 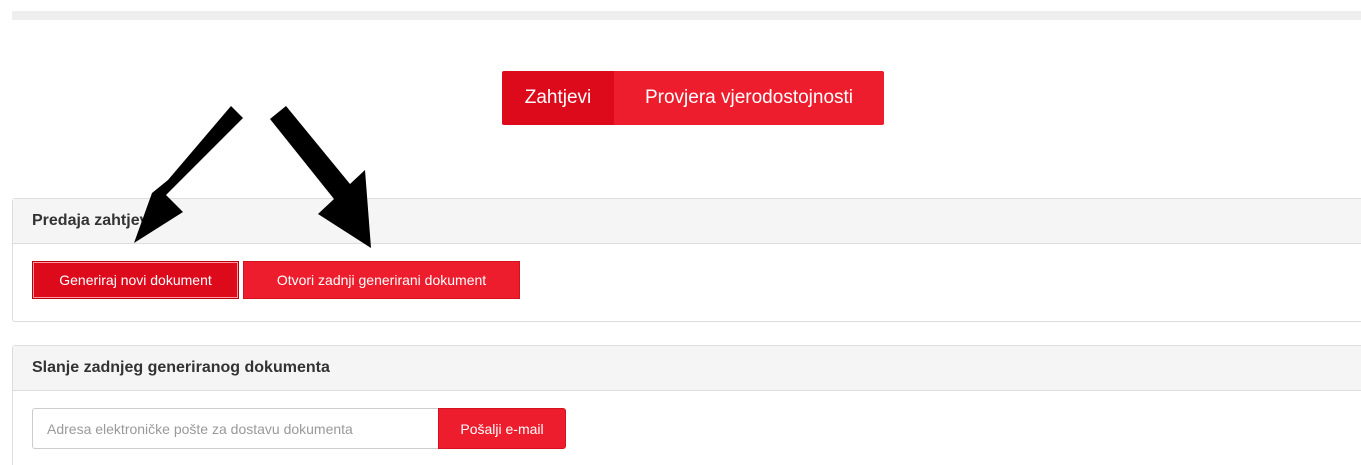 I want to click on email-input, so click(x=235, y=428).